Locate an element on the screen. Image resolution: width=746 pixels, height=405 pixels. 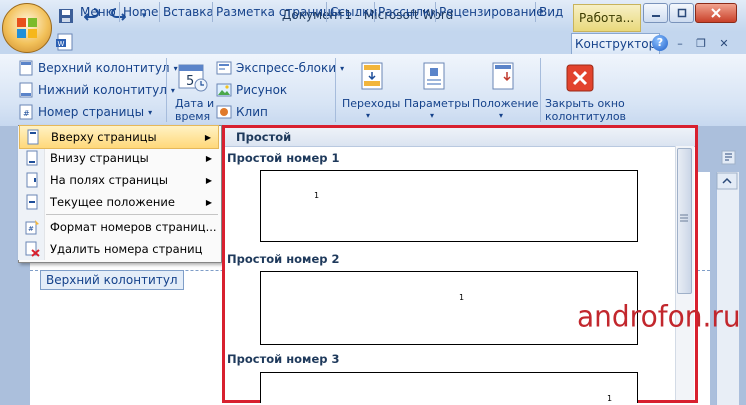
top-of-page-icon is located at coordinates (33, 137).